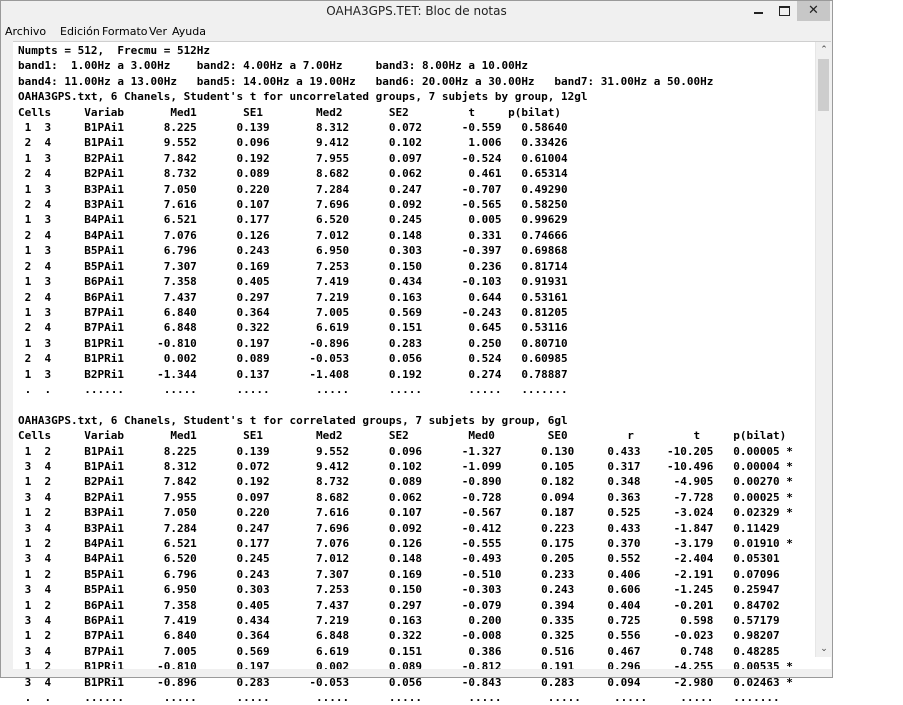 This screenshot has width=903, height=705. Describe the element at coordinates (25, 31) in the screenshot. I see `menu-archivo: Archivo` at that location.